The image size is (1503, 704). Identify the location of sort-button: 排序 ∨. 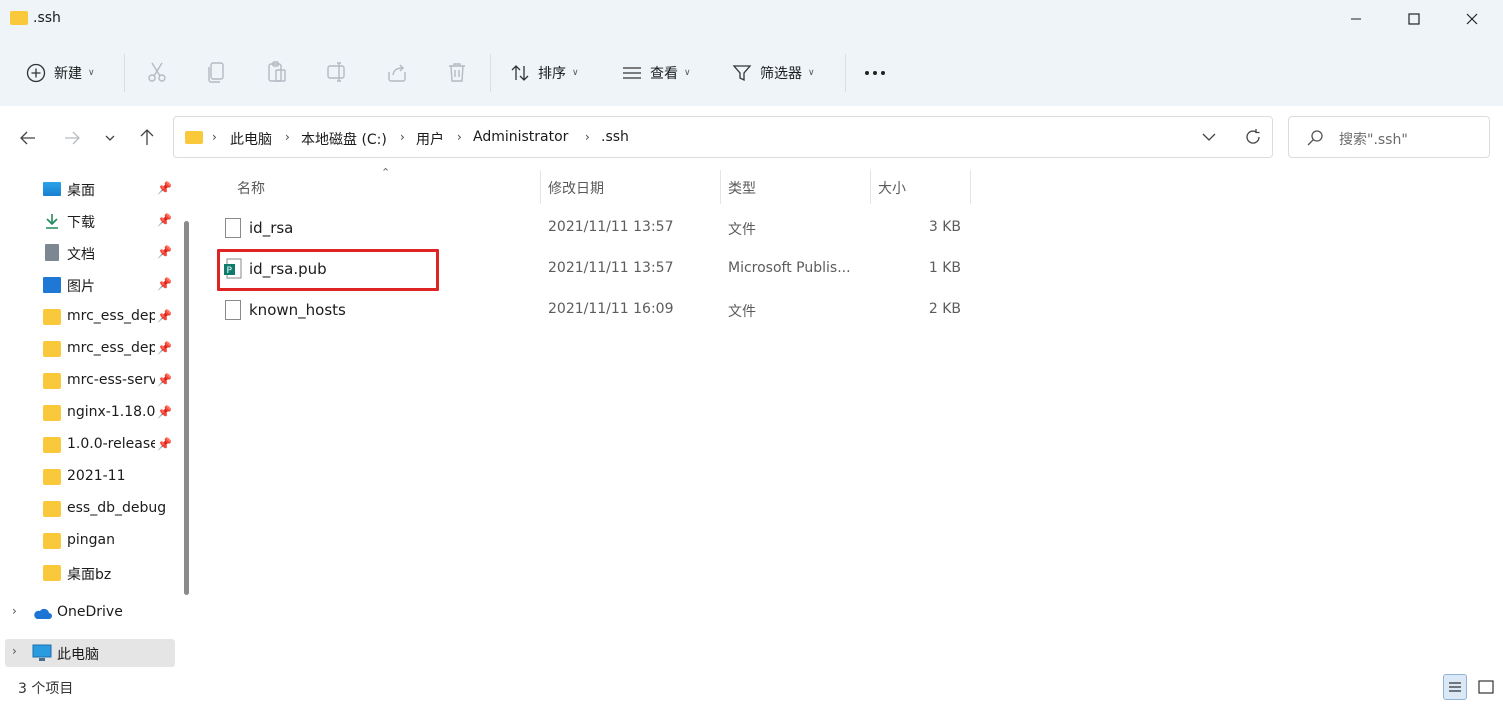
(544, 73).